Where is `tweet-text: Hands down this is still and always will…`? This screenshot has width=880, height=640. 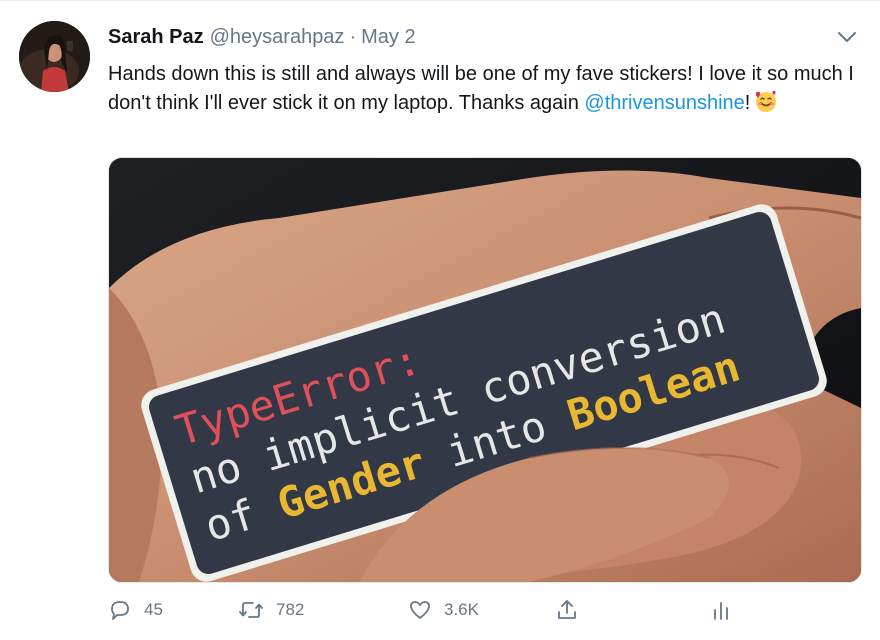 tweet-text: Hands down this is still and always will… is located at coordinates (488, 88).